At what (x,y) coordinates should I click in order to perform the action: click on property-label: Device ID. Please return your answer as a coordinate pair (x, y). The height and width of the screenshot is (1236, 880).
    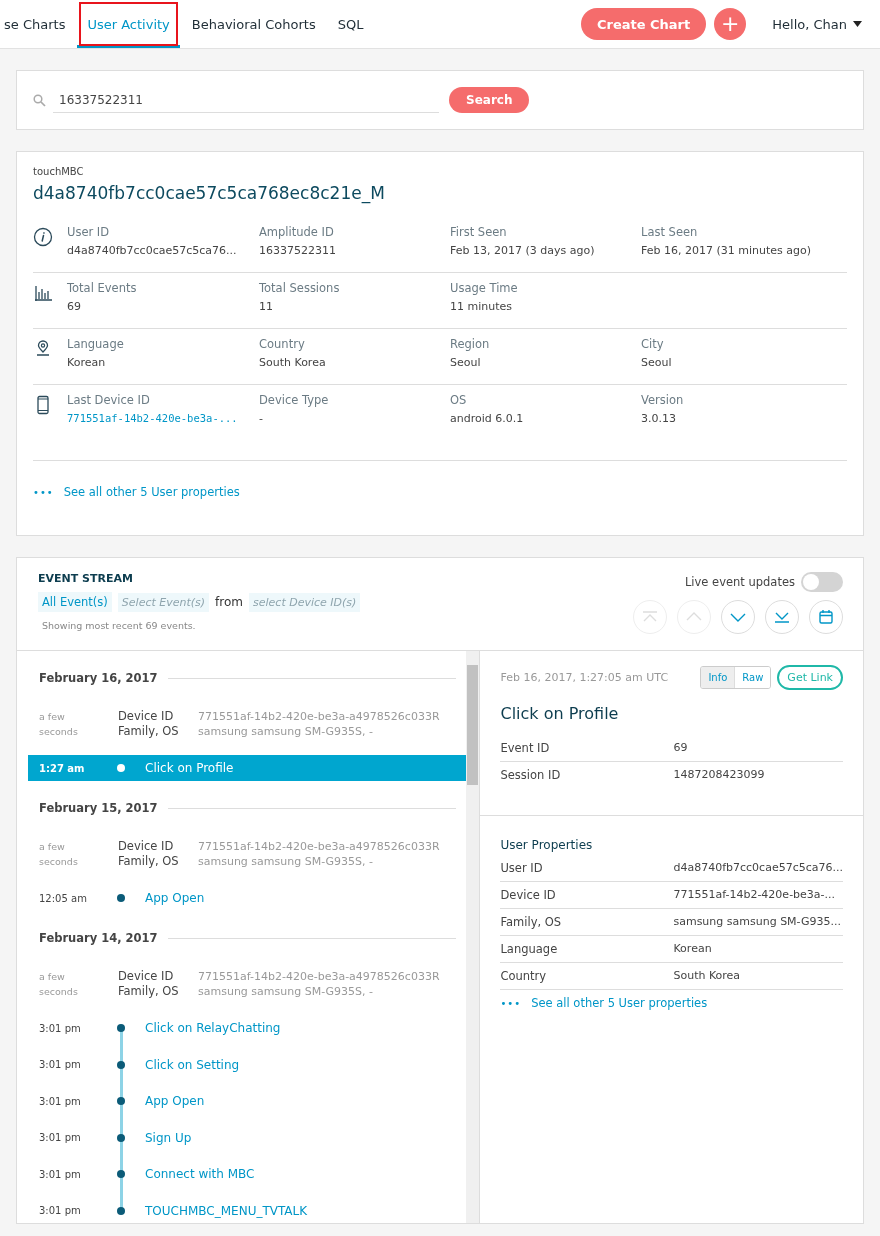
    Looking at the image, I should click on (528, 895).